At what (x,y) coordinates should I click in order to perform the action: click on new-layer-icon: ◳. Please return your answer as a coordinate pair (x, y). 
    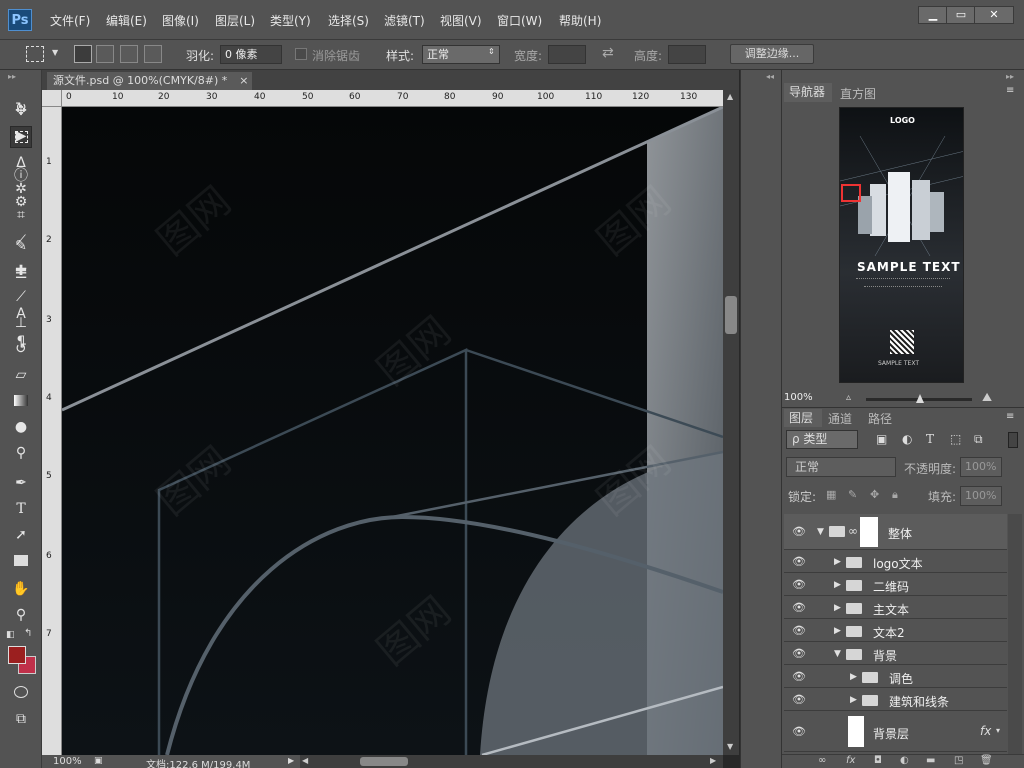
    Looking at the image, I should click on (958, 760).